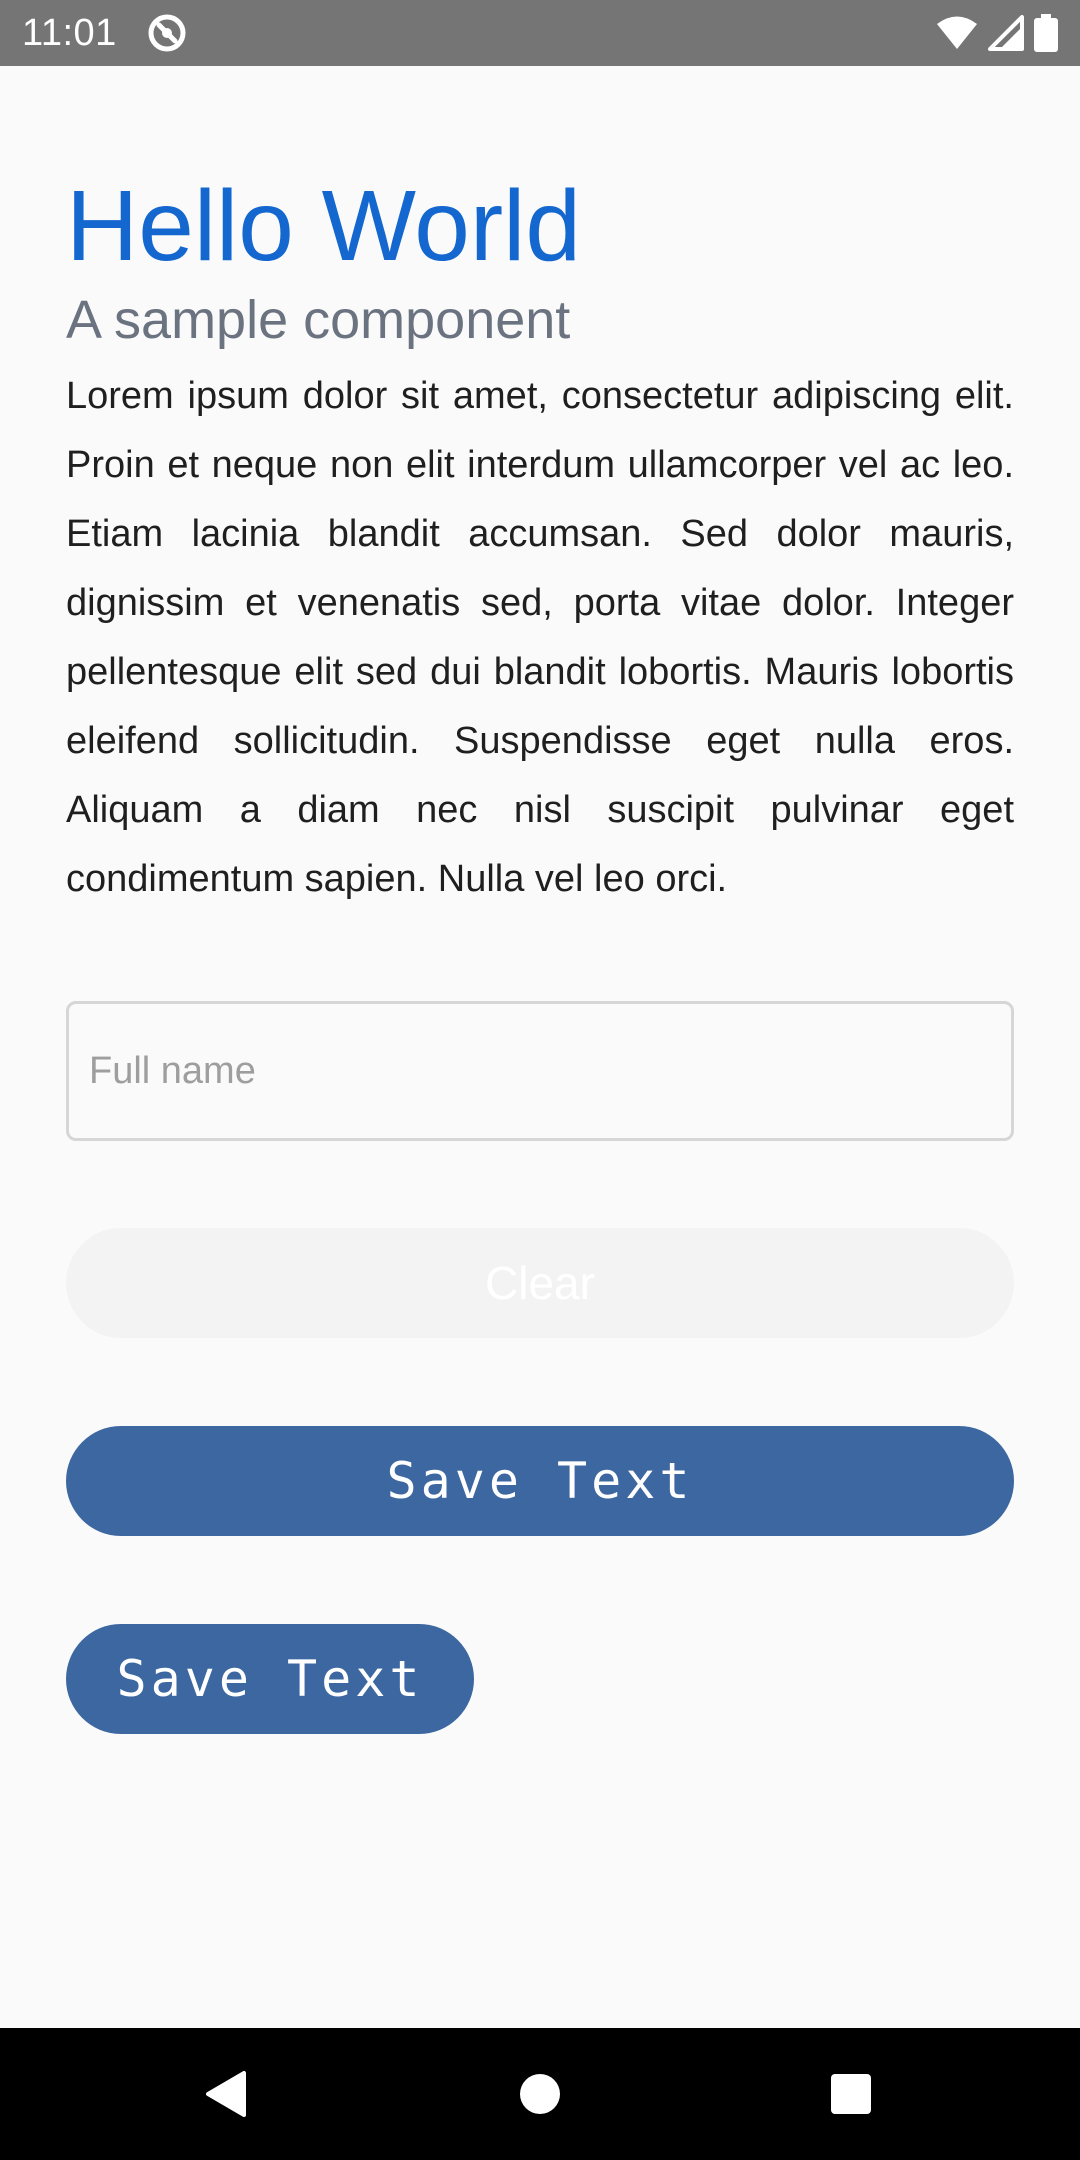 Image resolution: width=1080 pixels, height=2160 pixels. I want to click on battery-icon, so click(1046, 33).